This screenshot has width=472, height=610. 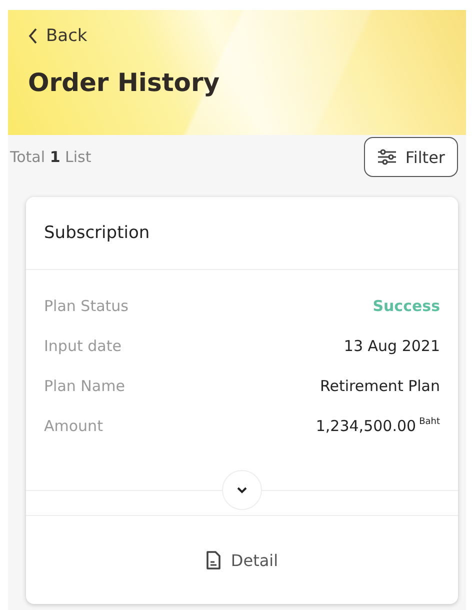 What do you see at coordinates (124, 82) in the screenshot?
I see `page-title: Order History` at bounding box center [124, 82].